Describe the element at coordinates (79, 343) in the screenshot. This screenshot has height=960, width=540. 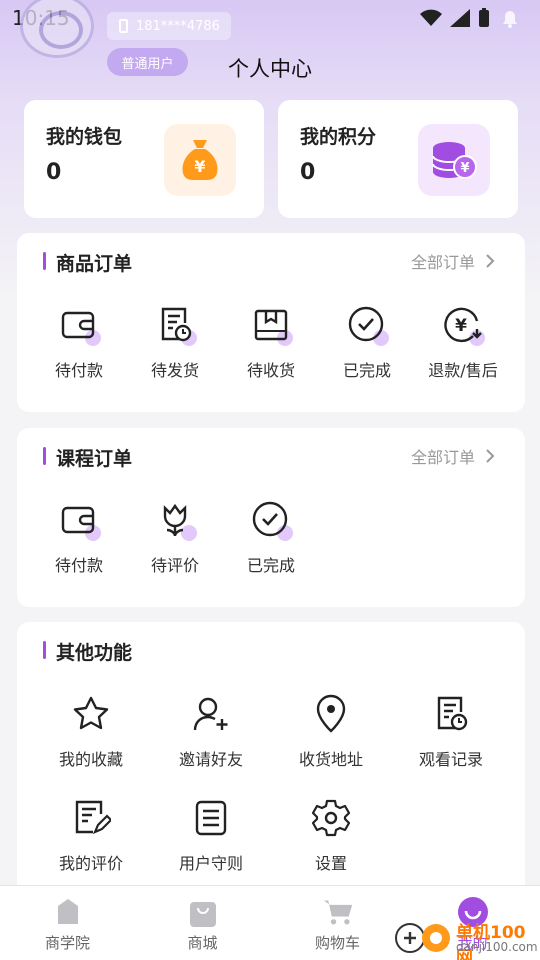
I see `goods-pending-payment: 待付款` at that location.